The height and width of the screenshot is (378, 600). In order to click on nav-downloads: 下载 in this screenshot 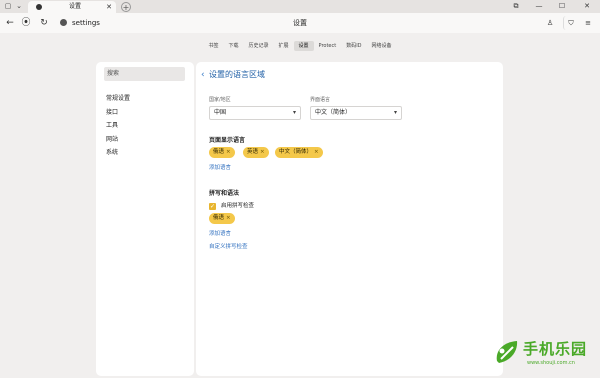, I will do `click(233, 46)`.